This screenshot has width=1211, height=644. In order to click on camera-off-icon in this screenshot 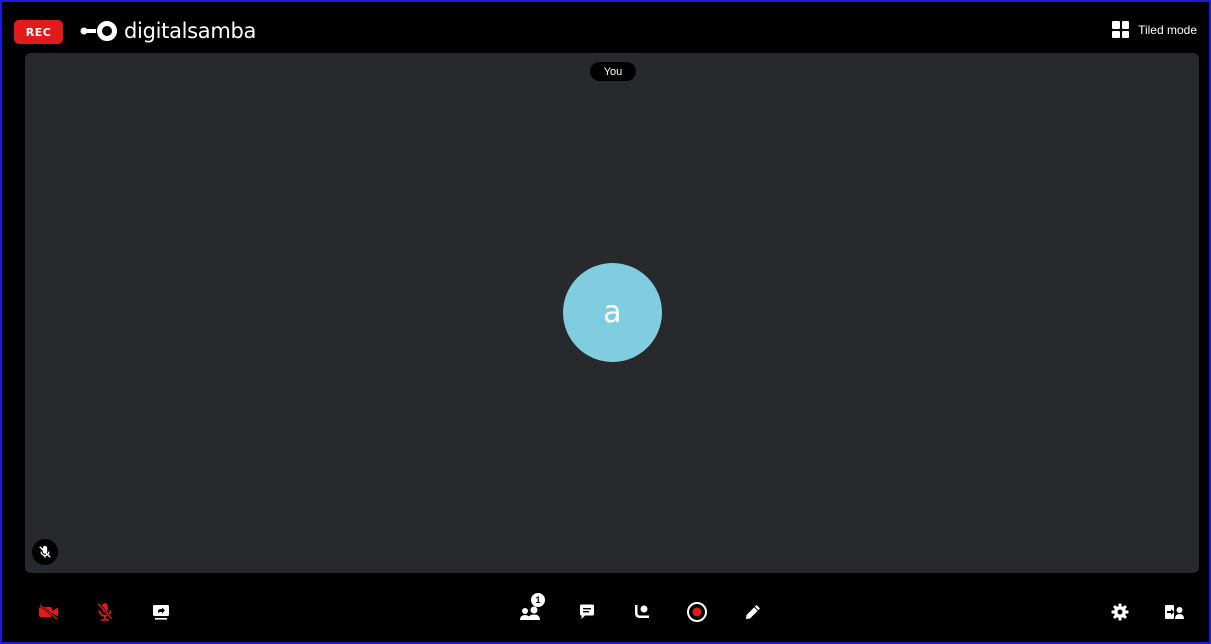, I will do `click(48, 612)`.